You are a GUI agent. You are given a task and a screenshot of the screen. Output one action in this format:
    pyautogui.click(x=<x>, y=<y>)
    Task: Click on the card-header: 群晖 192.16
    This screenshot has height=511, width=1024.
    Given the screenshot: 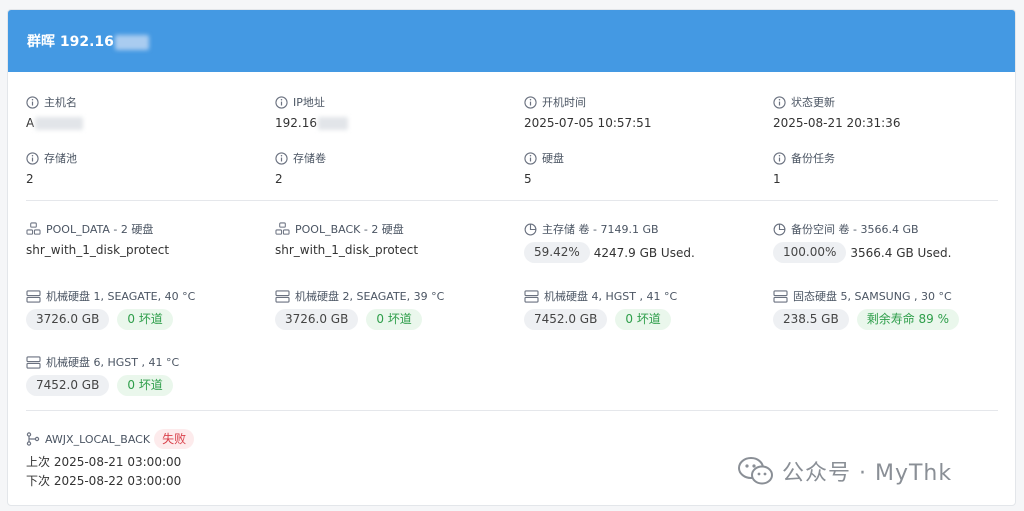 What is the action you would take?
    pyautogui.click(x=511, y=41)
    